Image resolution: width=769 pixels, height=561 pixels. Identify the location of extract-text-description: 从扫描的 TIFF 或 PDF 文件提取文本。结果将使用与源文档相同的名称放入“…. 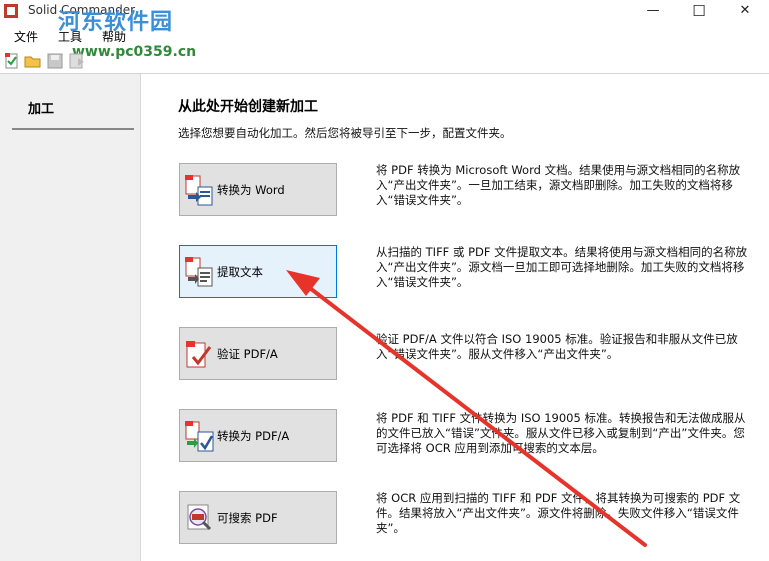
(562, 267).